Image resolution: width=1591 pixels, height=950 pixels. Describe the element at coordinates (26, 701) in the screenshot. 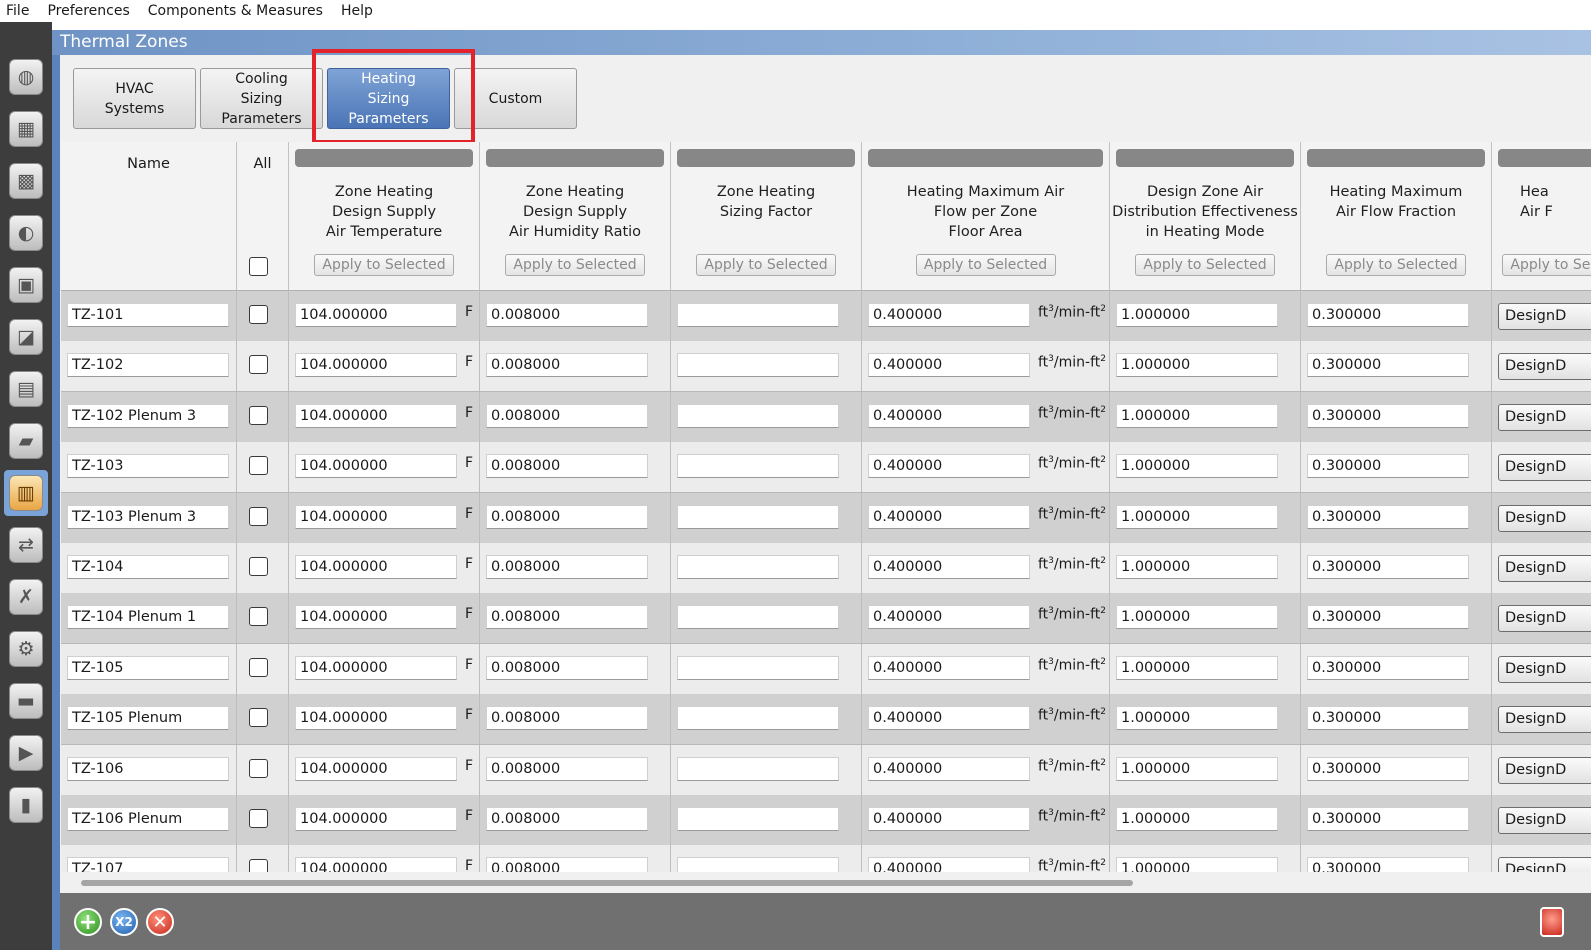

I see `scripts-tool: ▬` at that location.